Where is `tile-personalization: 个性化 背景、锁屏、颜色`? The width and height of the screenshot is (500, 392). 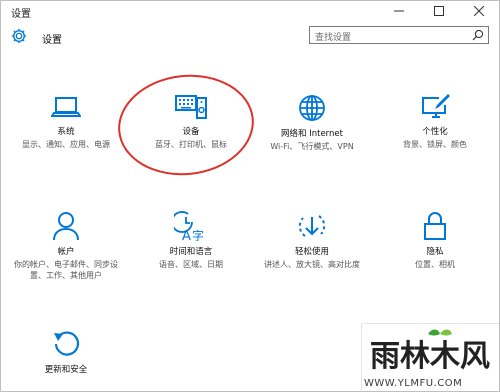 tile-personalization: 个性化 背景、锁屏、颜色 is located at coordinates (435, 121).